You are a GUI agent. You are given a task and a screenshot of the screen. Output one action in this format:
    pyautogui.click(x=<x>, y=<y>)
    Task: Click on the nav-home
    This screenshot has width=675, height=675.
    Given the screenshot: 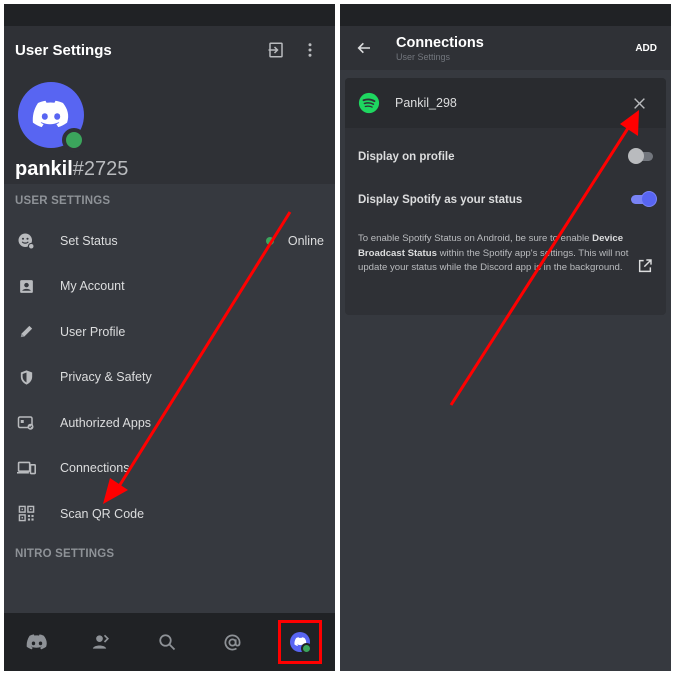 What is the action you would take?
    pyautogui.click(x=37, y=642)
    